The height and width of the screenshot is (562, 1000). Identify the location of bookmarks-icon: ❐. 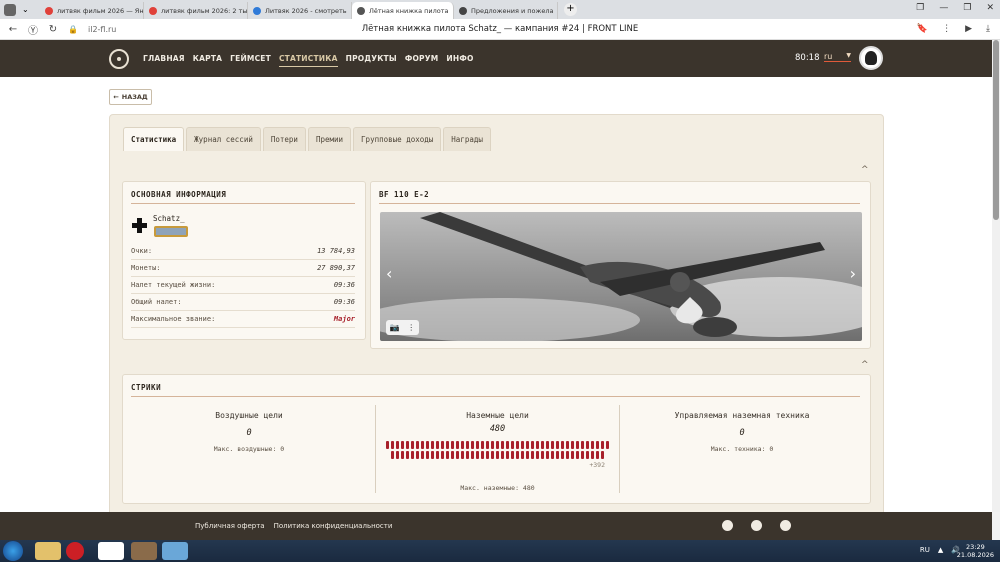
(920, 8).